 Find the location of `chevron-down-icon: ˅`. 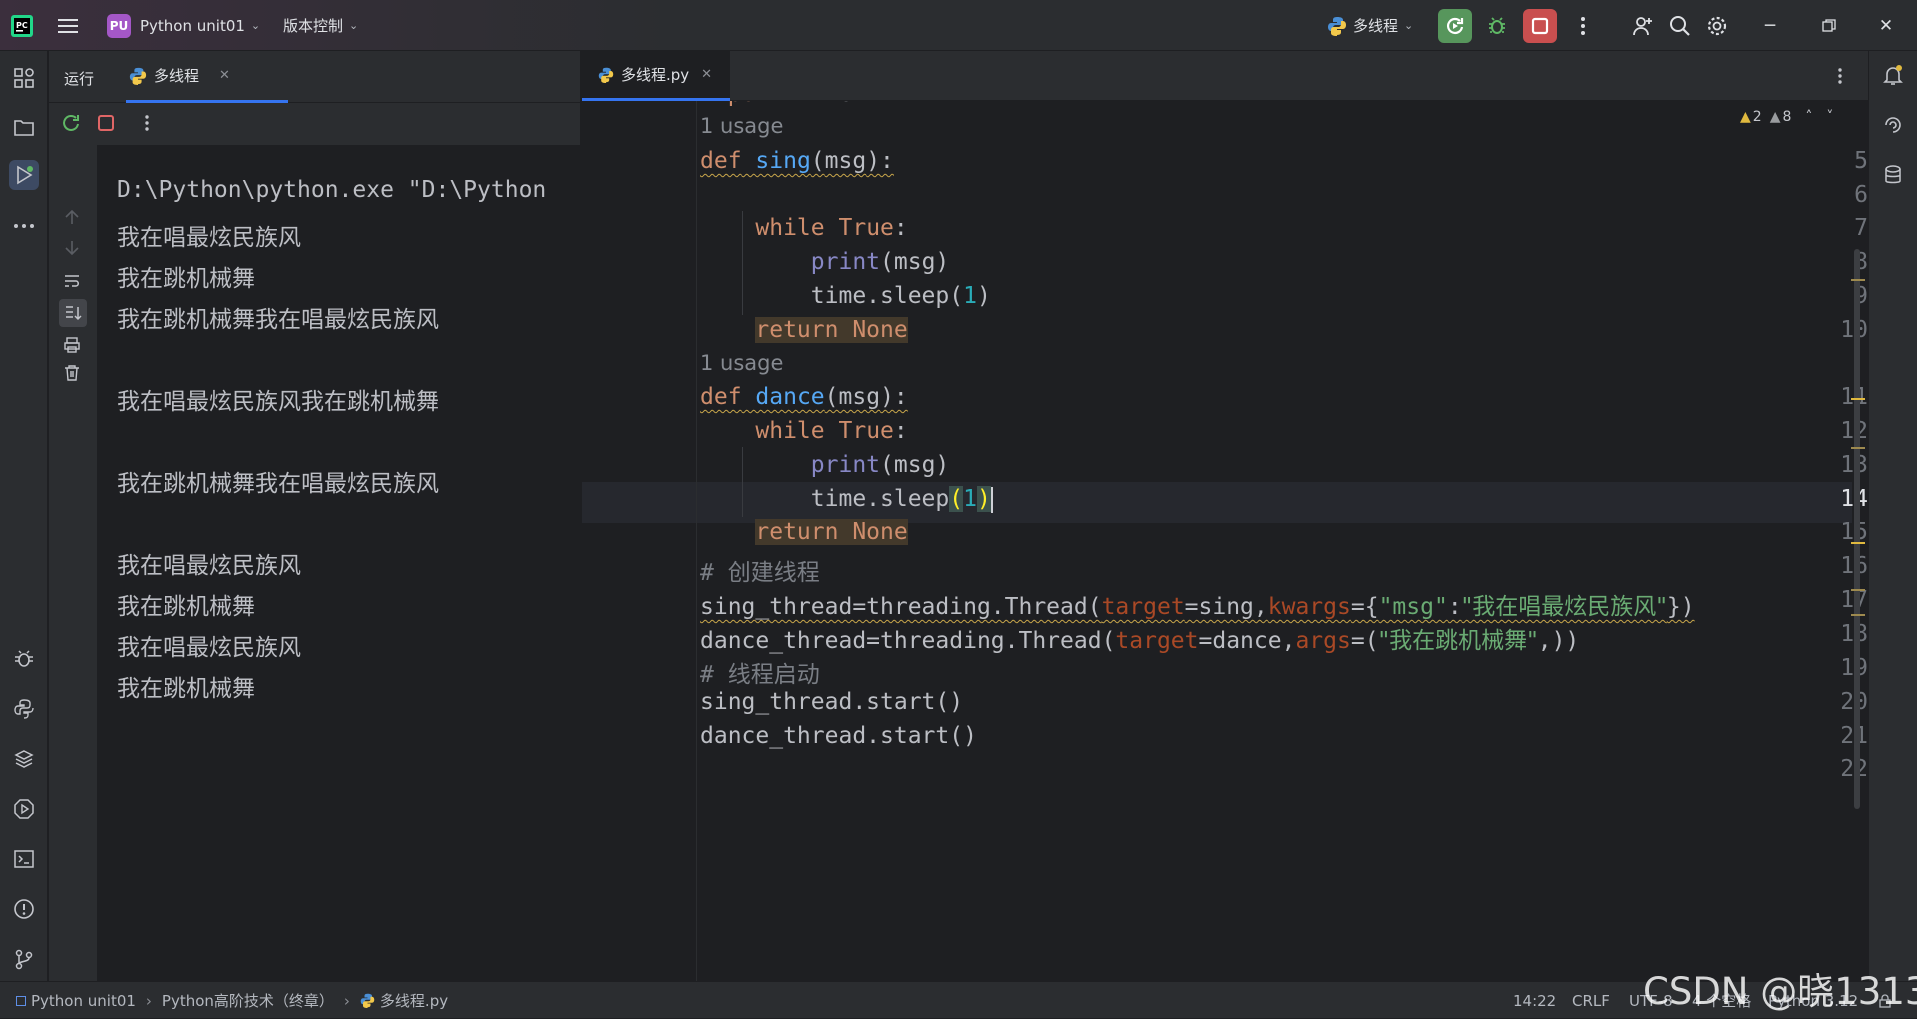

chevron-down-icon: ˅ is located at coordinates (1829, 117).